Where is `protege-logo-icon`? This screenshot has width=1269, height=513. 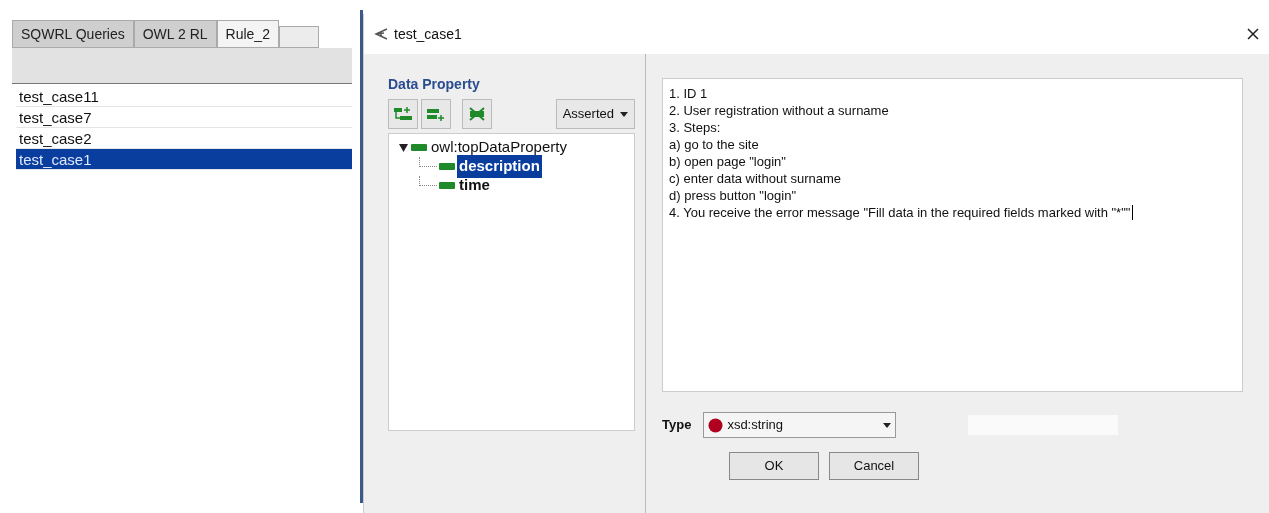 protege-logo-icon is located at coordinates (381, 34).